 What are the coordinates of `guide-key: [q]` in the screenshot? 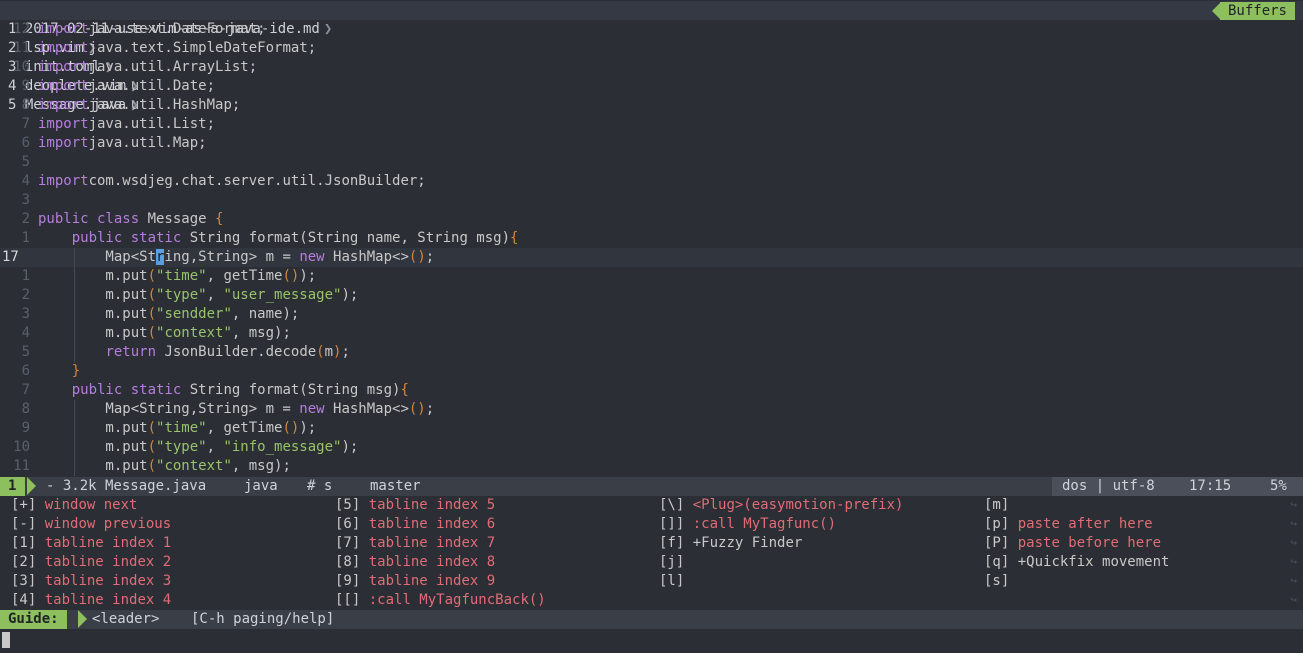 It's located at (997, 562).